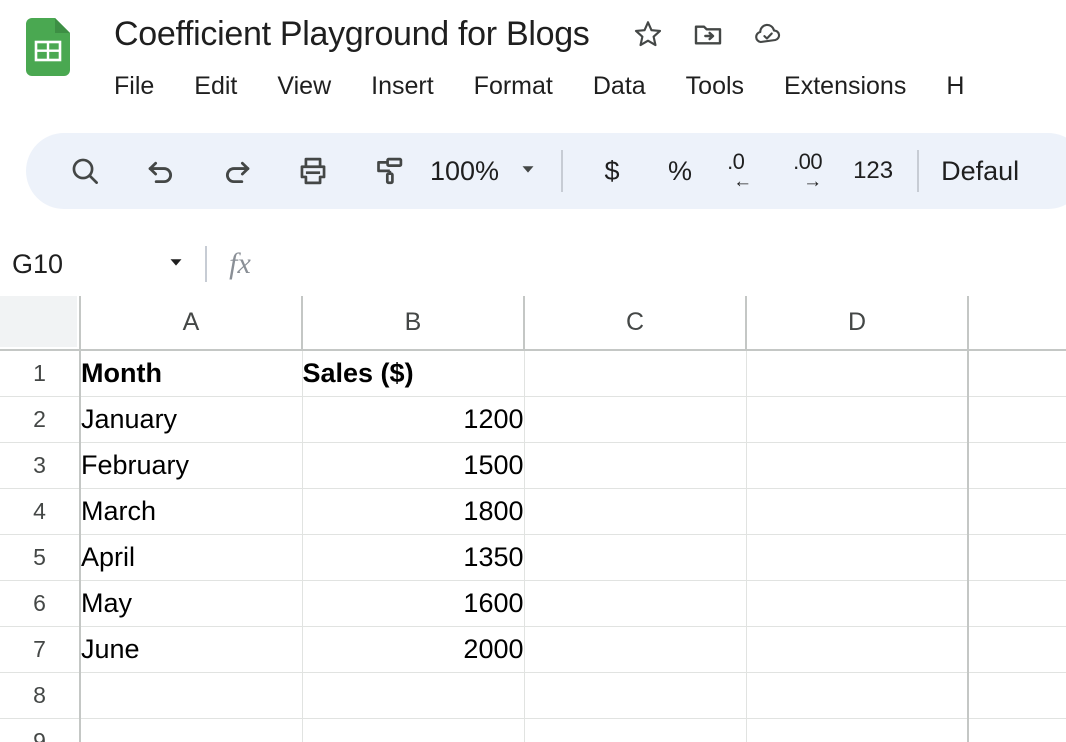 The width and height of the screenshot is (1066, 742). I want to click on cell-e7, so click(1017, 649).